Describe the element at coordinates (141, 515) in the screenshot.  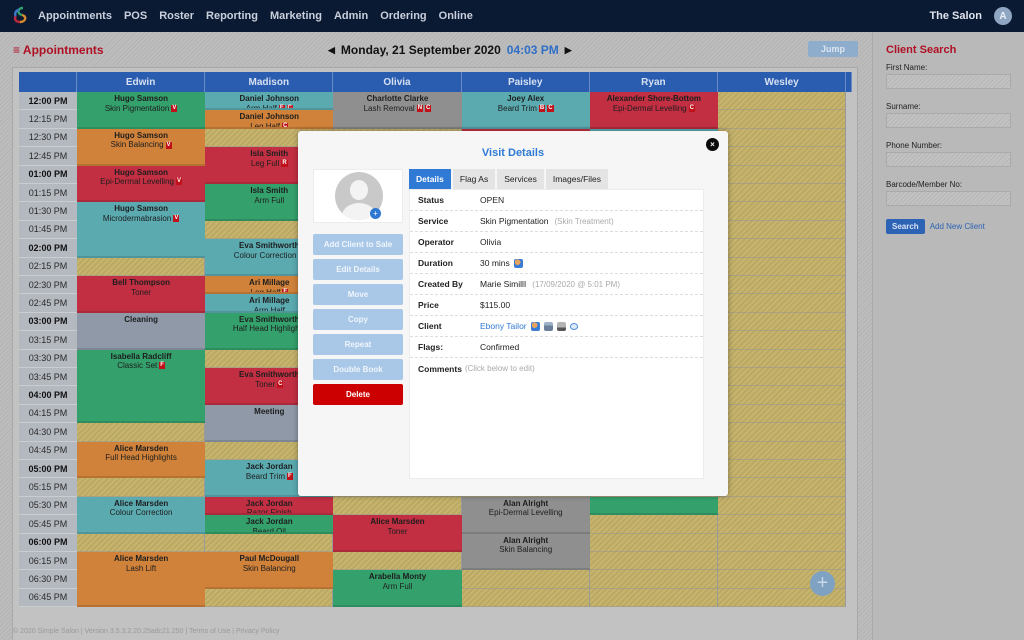
I see `appointment-block: Alice Marsden Colour Correction` at that location.